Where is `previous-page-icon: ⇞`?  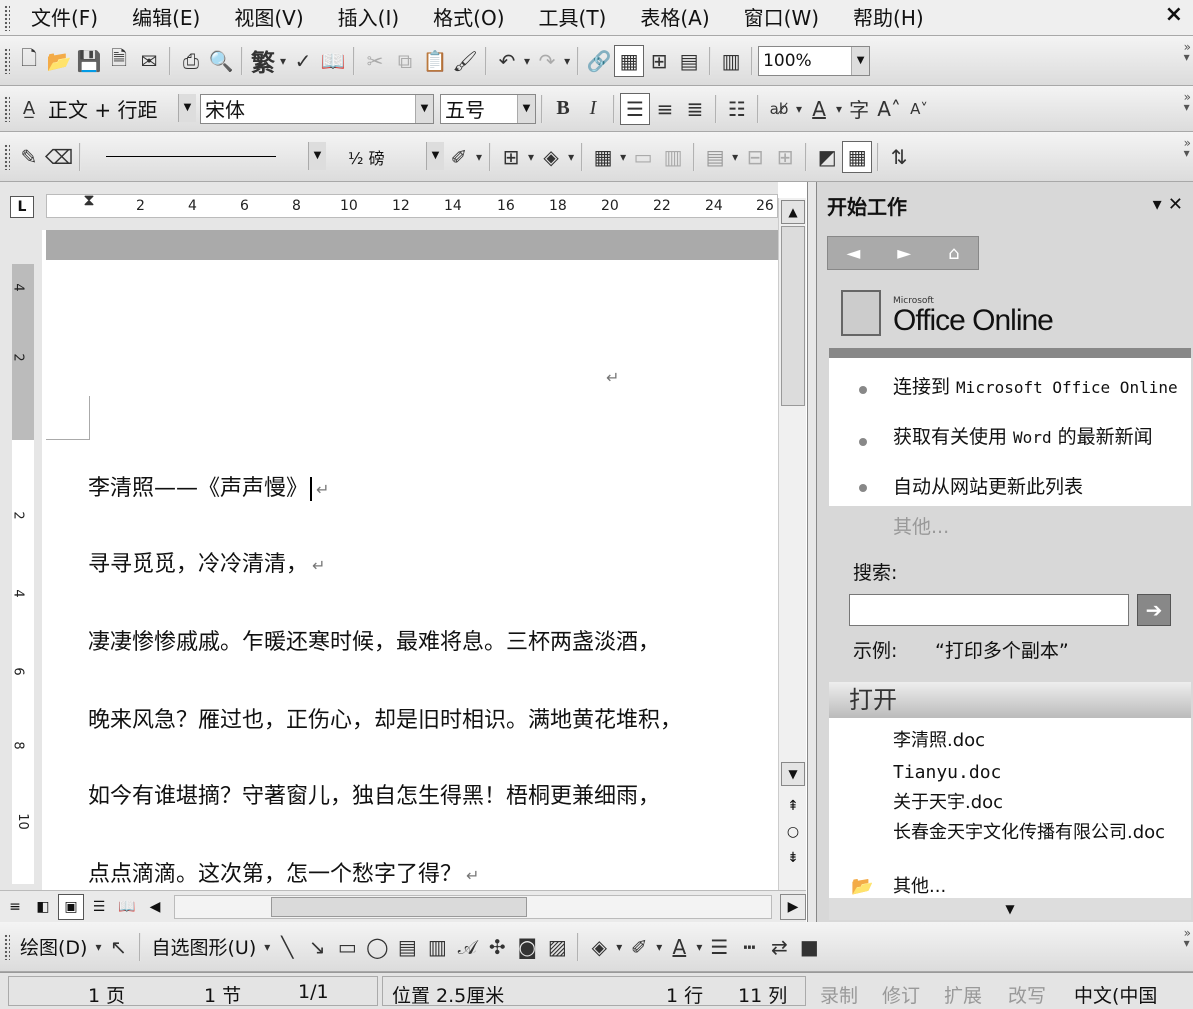
previous-page-icon: ⇞ is located at coordinates (793, 809).